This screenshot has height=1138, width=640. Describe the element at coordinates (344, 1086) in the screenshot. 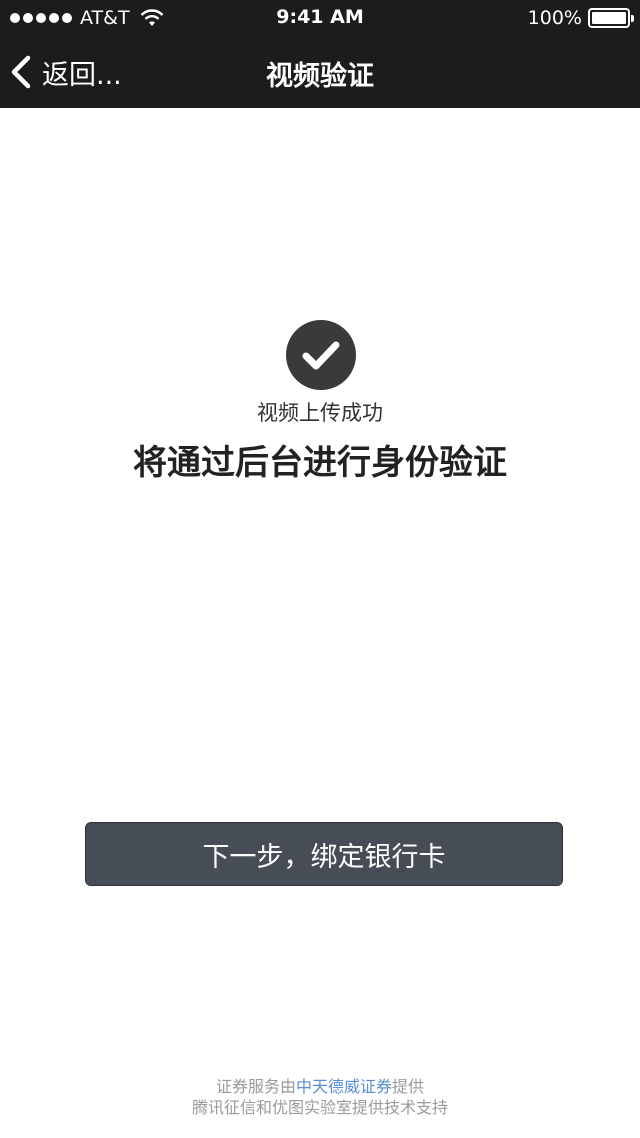

I see `securities-link: 中天德威证券` at that location.